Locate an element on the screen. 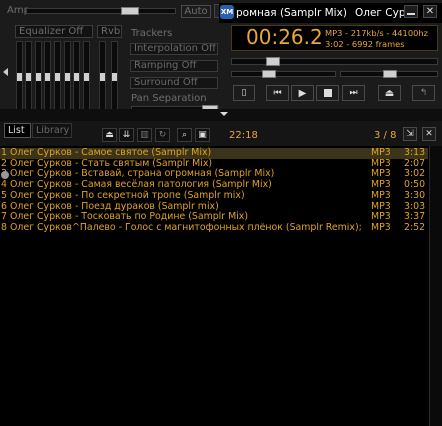  playlist-toggle-icon: ↰ is located at coordinates (423, 93).